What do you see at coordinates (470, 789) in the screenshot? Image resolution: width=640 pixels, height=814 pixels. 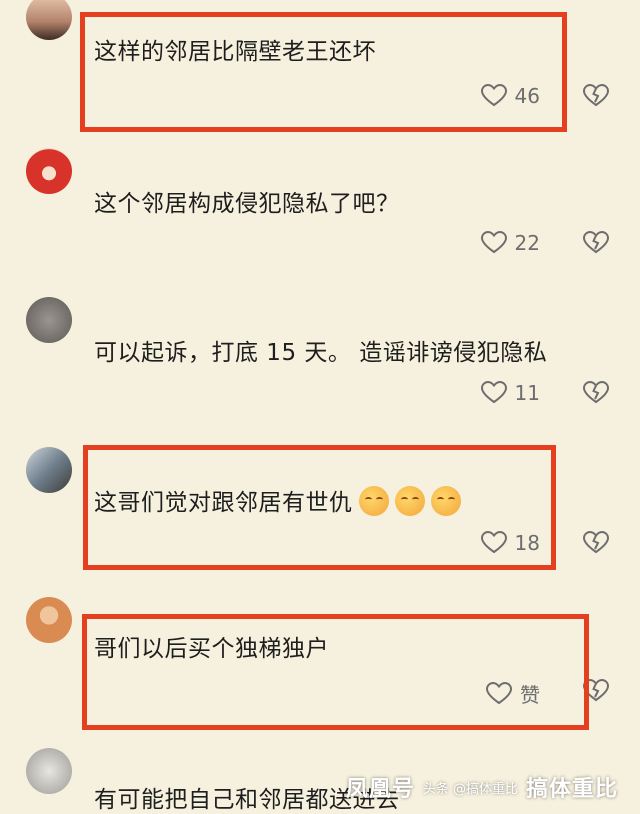 I see `watermark-small: 头条 @搞体重比` at bounding box center [470, 789].